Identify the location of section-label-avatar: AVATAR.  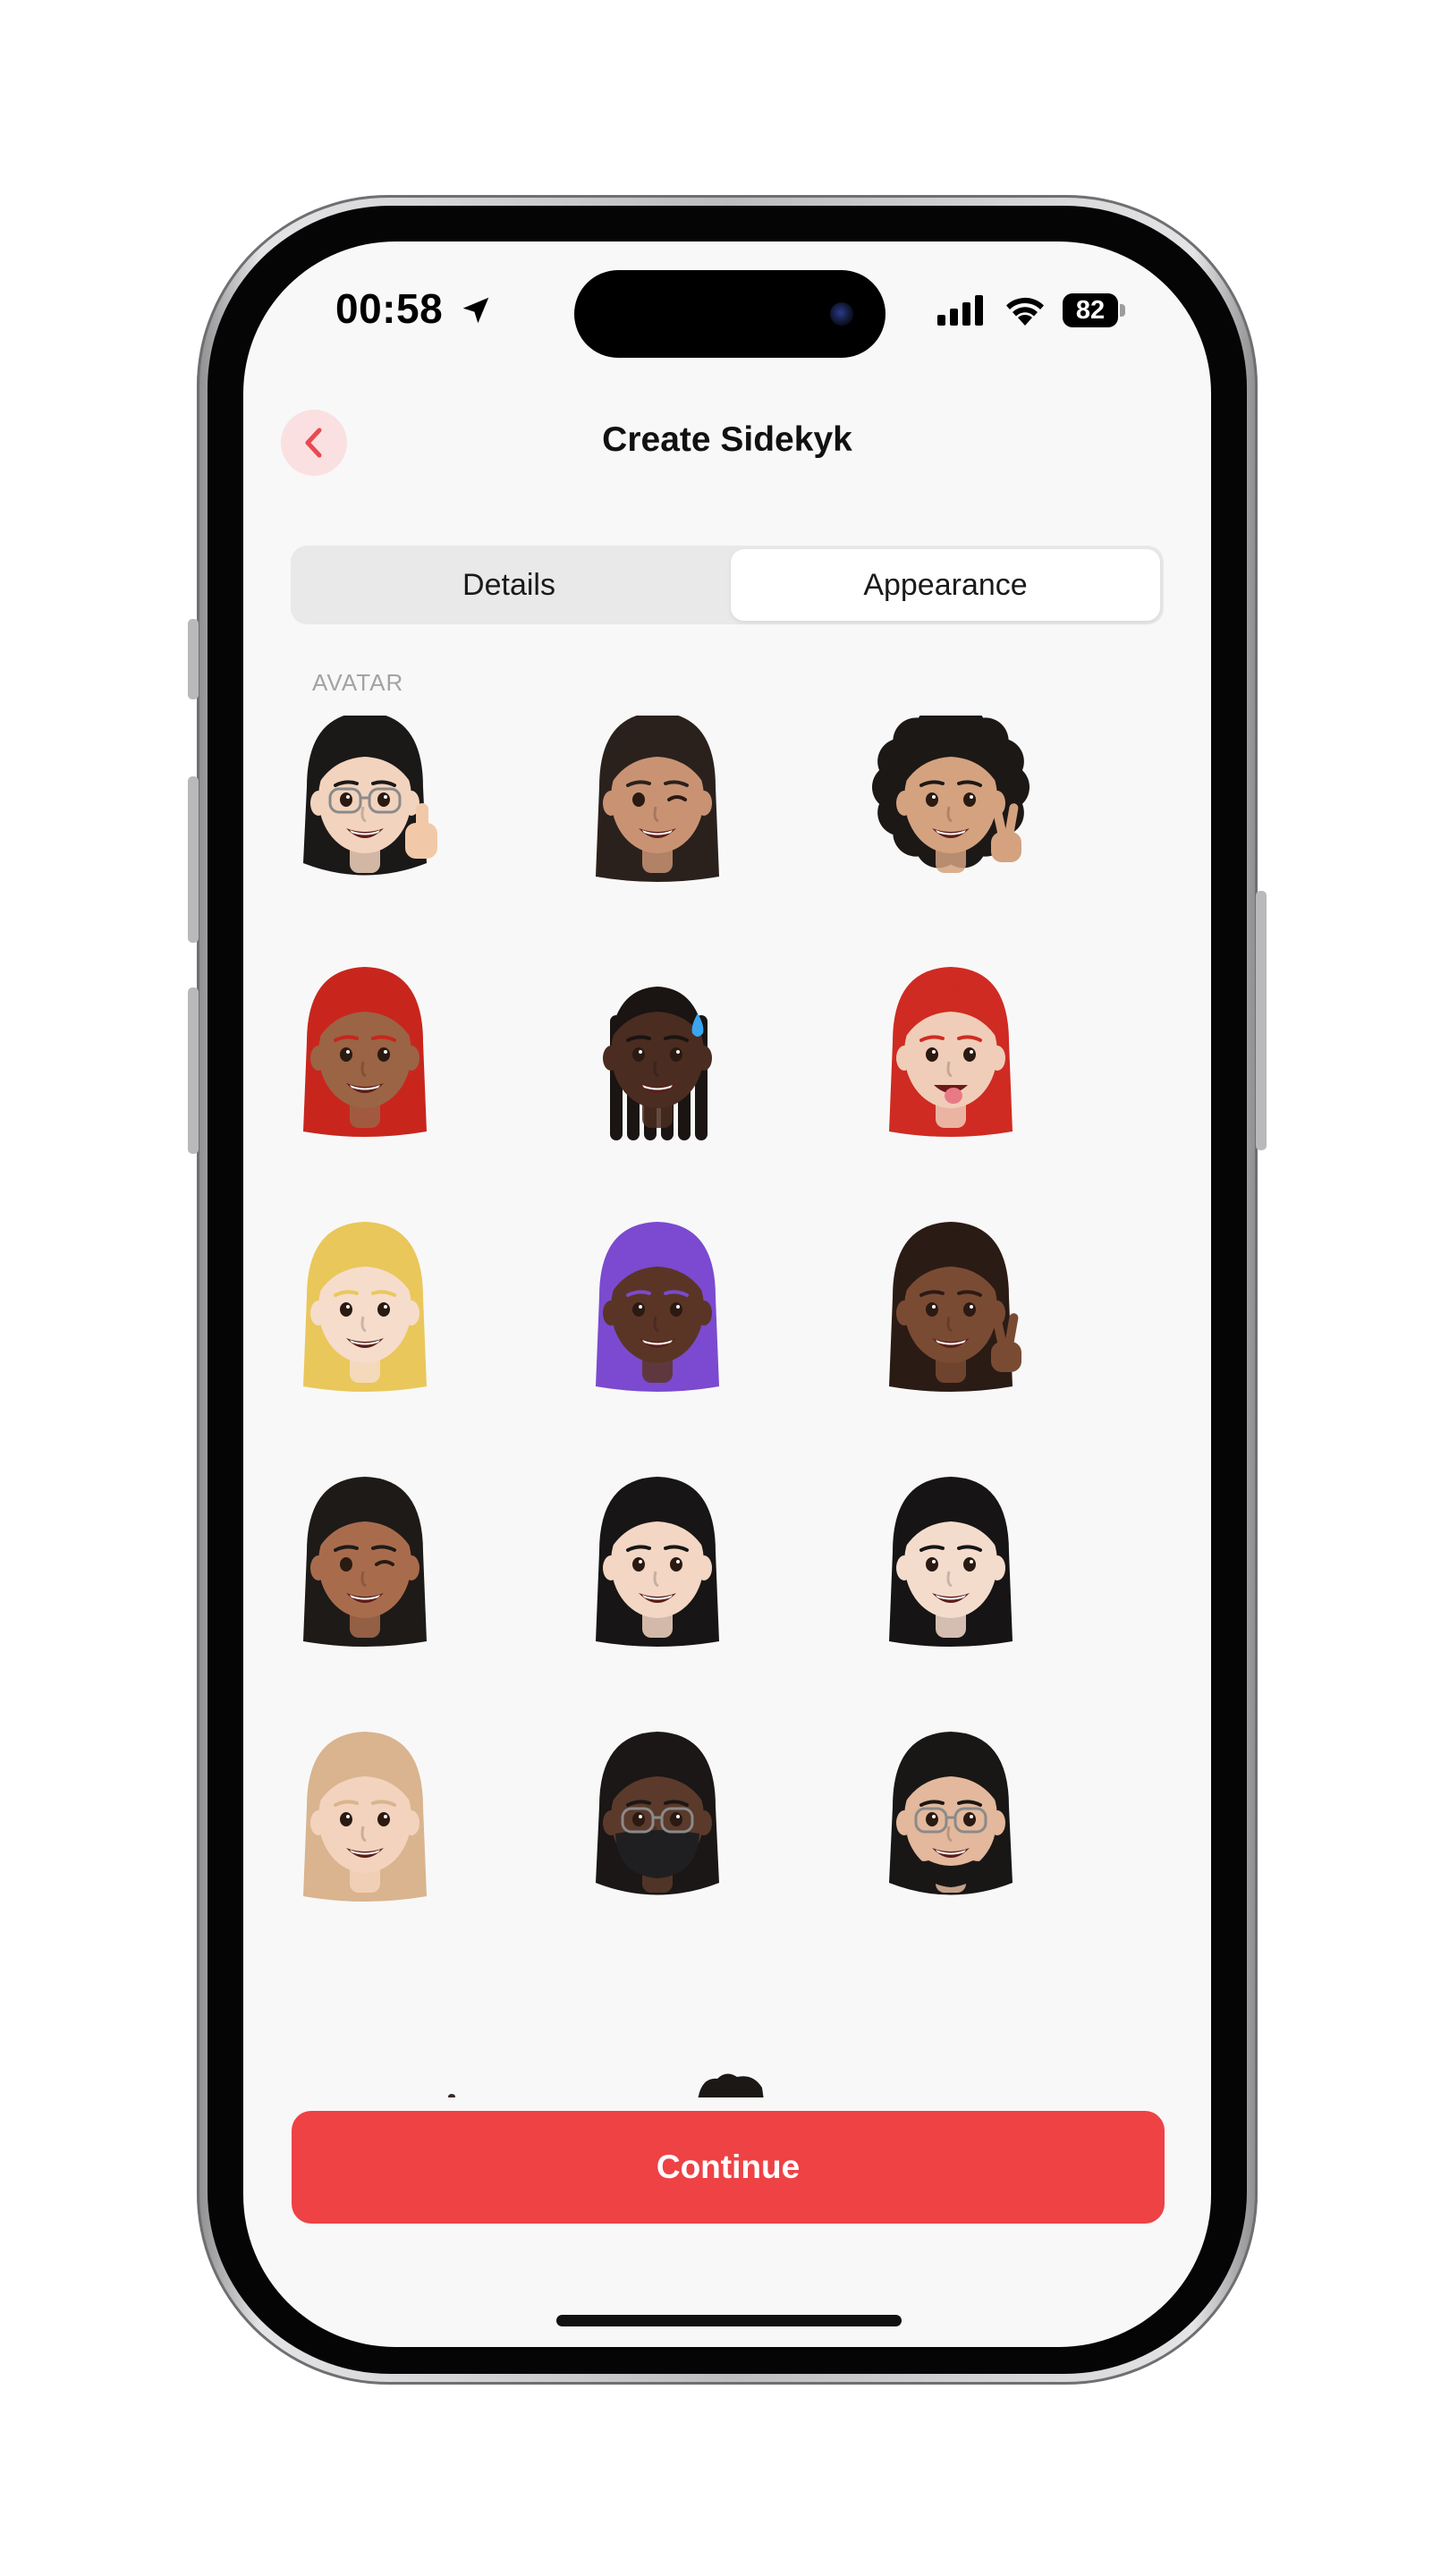
(358, 682).